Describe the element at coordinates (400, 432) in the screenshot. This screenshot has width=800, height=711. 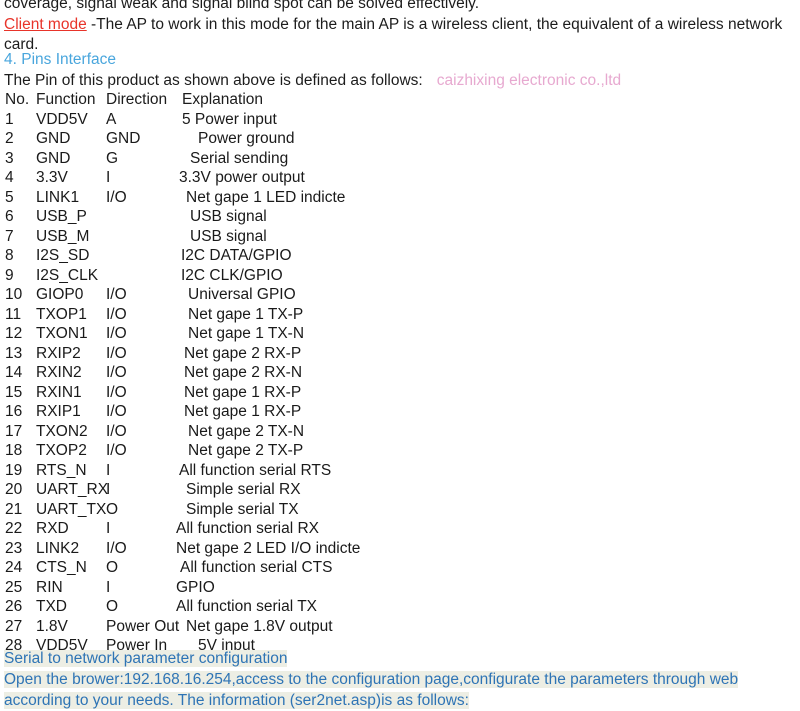
I see `table-row: 17 TXON2 I/O Net gape 2 TX-N` at that location.